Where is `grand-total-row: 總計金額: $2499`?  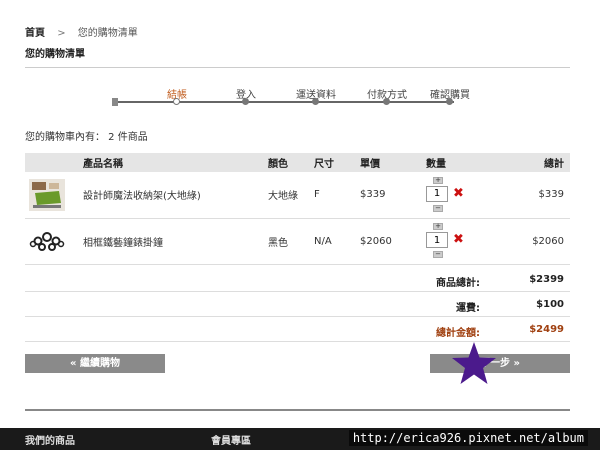
grand-total-row: 總計金額: $2499 is located at coordinates (297, 329).